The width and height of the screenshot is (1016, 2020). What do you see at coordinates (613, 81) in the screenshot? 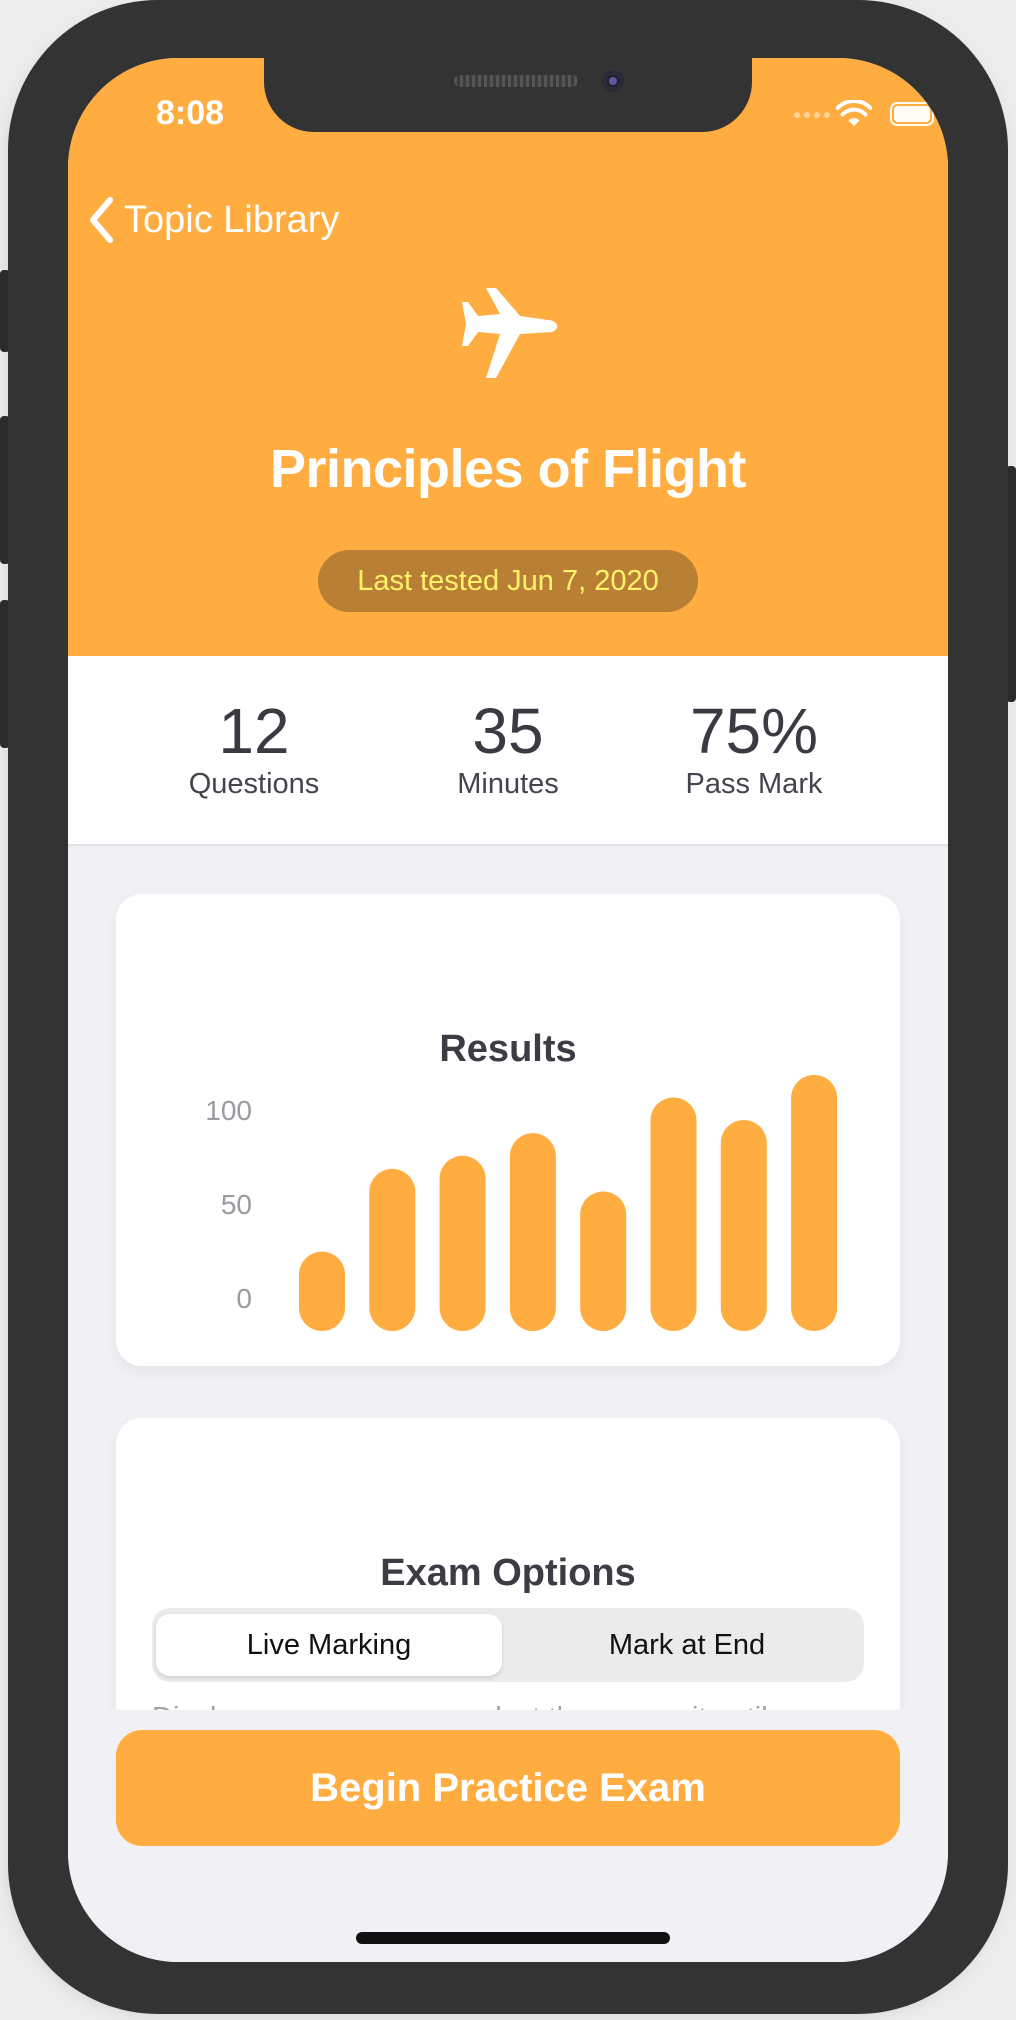
I see `front-camera` at bounding box center [613, 81].